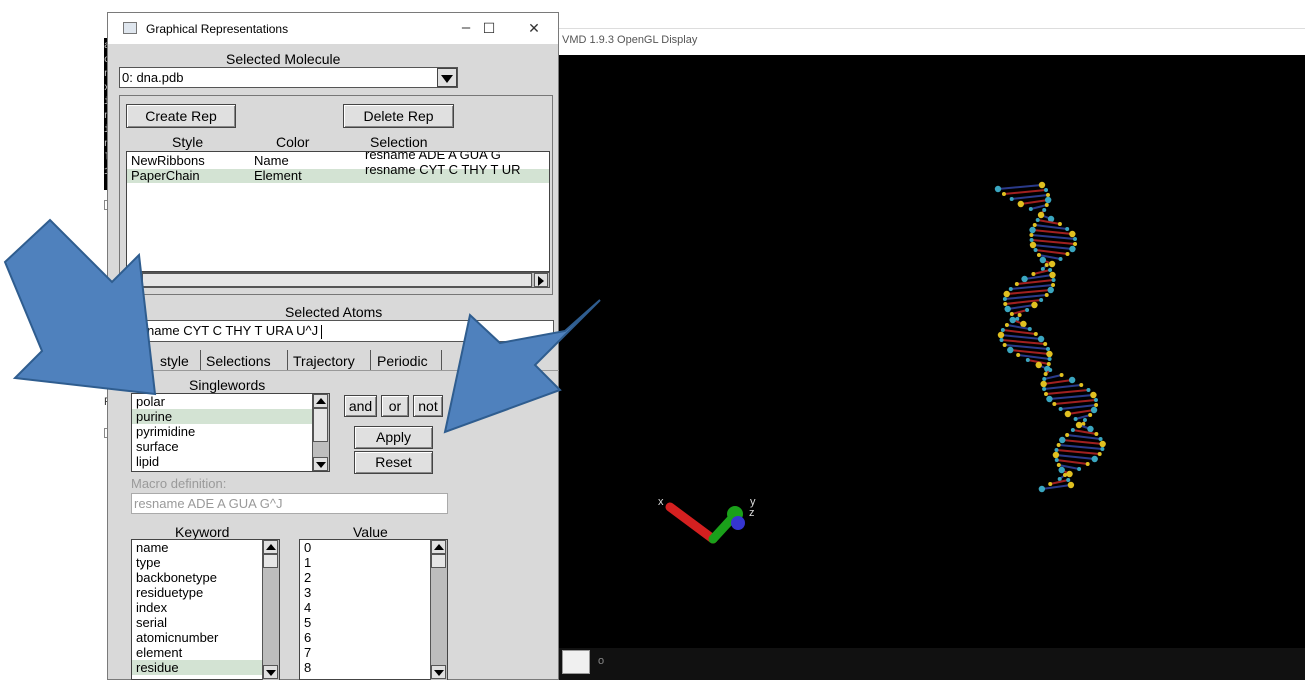 The image size is (1305, 680). Describe the element at coordinates (302, 326) in the screenshot. I see `annotation-overlay` at that location.